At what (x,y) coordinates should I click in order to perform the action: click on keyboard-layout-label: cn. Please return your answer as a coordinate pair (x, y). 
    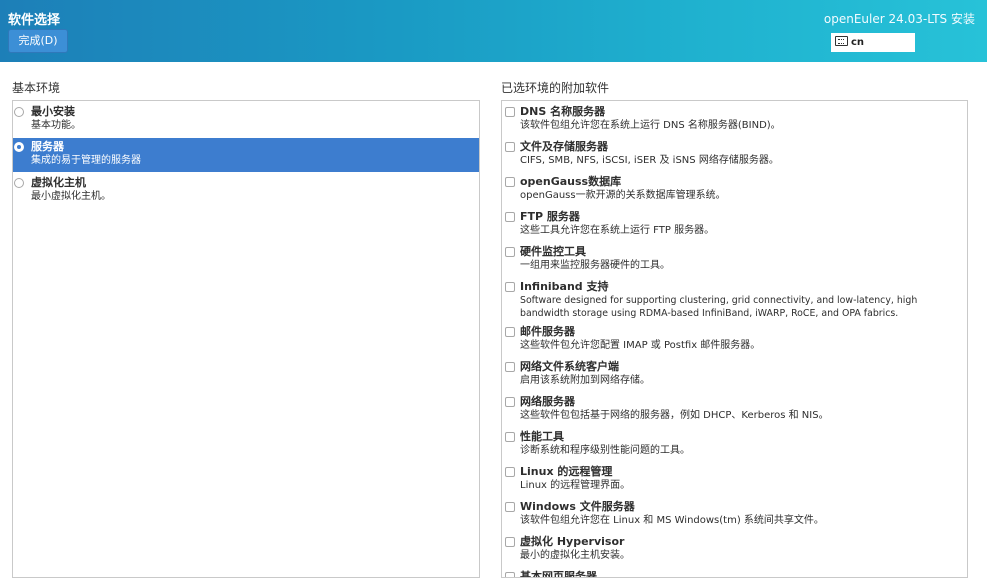
    Looking at the image, I should click on (858, 42).